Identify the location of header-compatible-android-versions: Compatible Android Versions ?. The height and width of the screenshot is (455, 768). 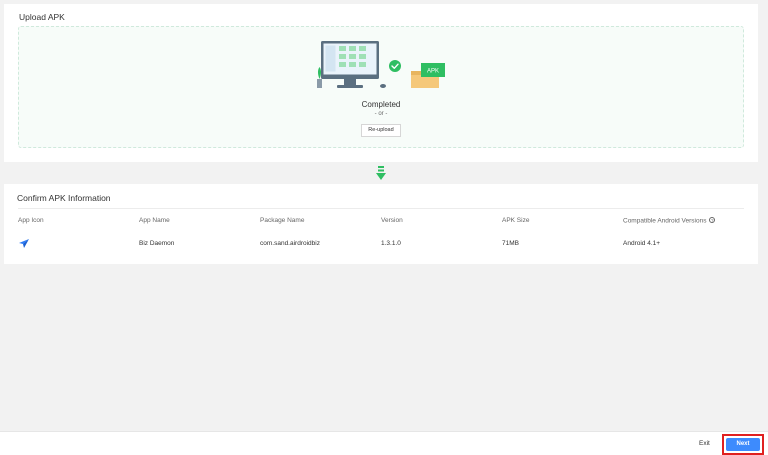
(669, 221).